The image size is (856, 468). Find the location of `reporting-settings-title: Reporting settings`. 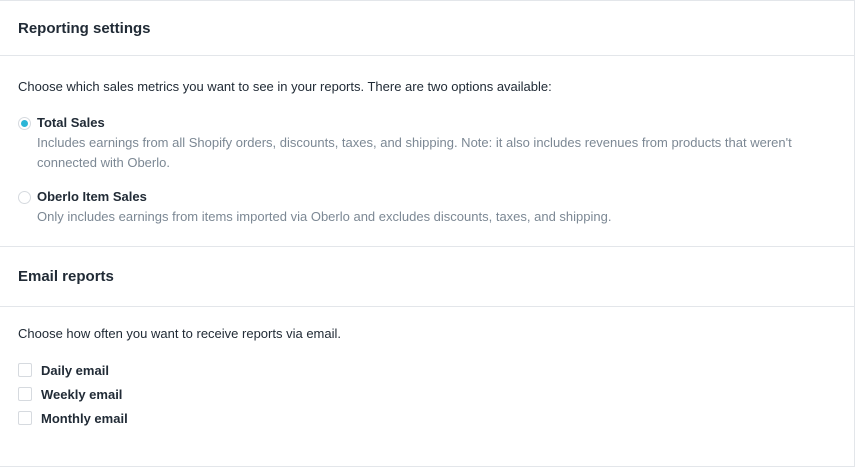

reporting-settings-title: Reporting settings is located at coordinates (84, 28).